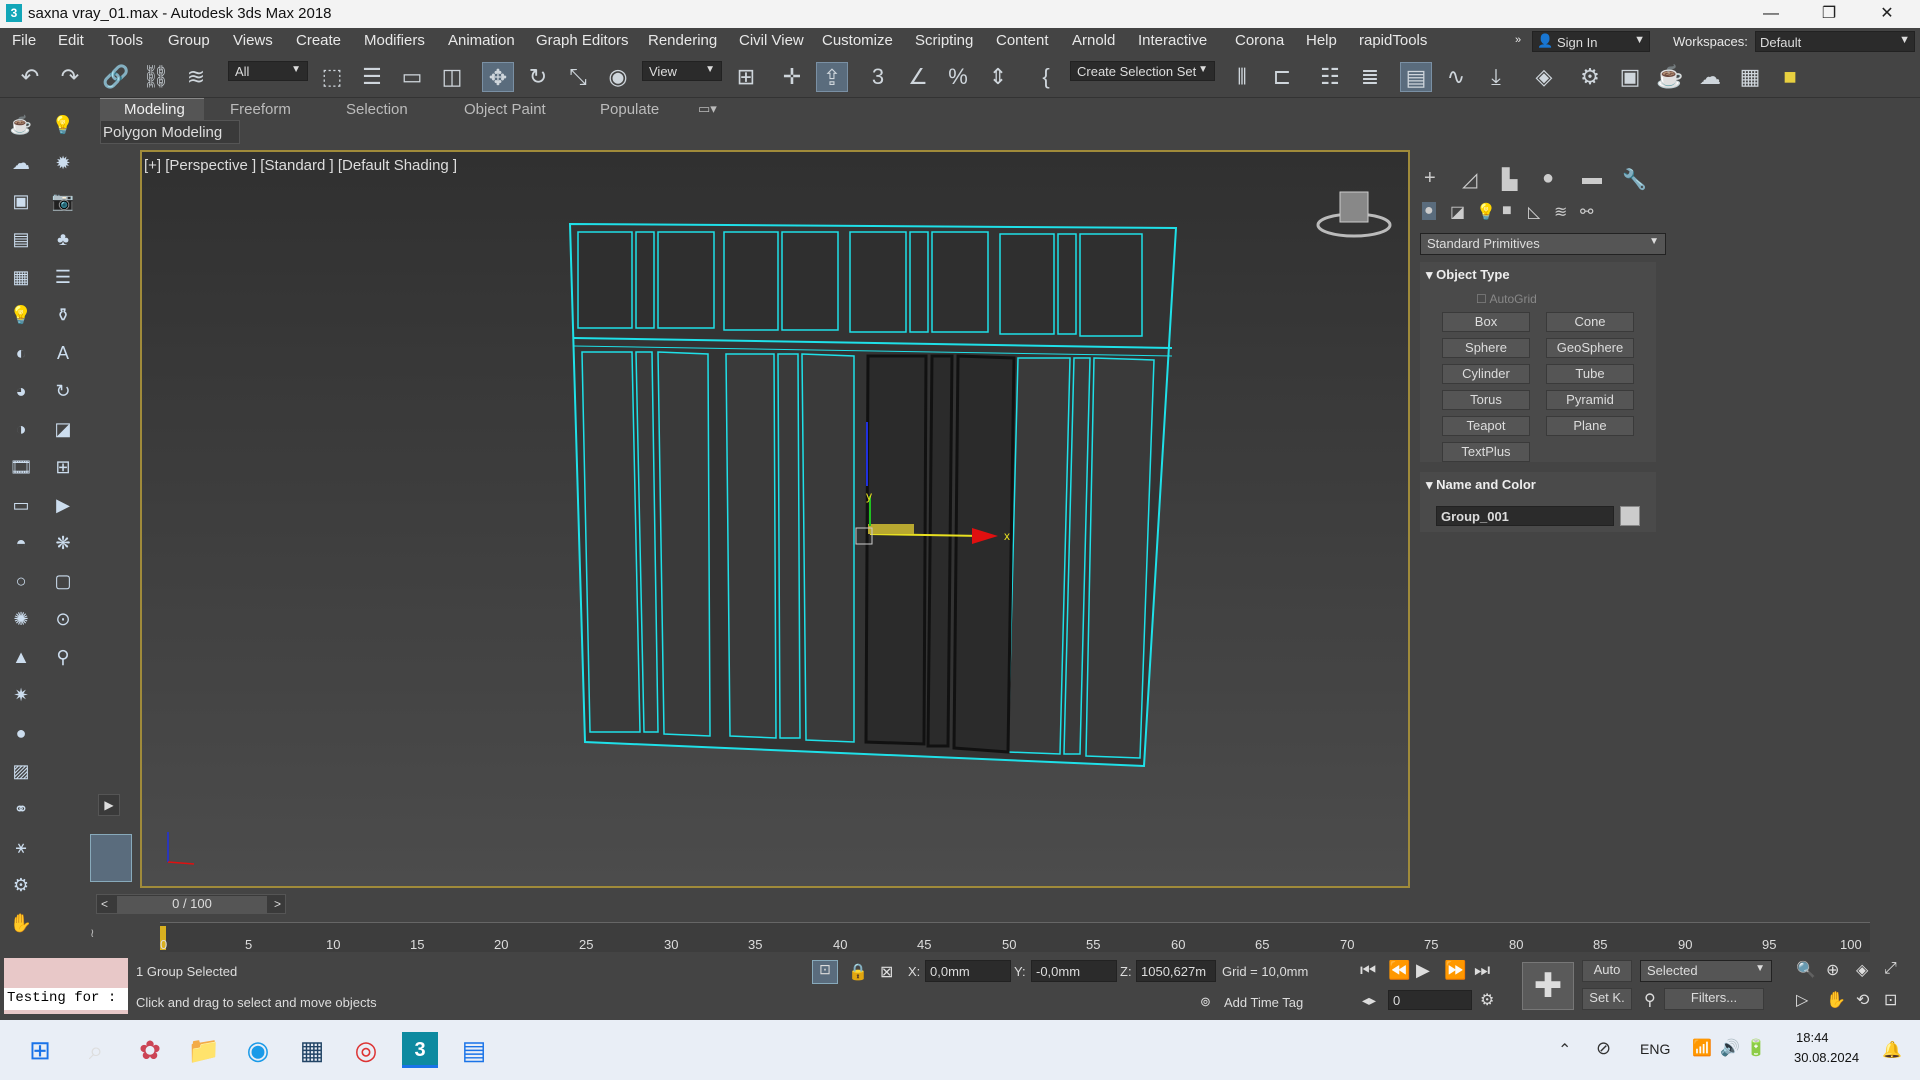  I want to click on category-dropdown: Standard Primitives ▼, so click(1543, 244).